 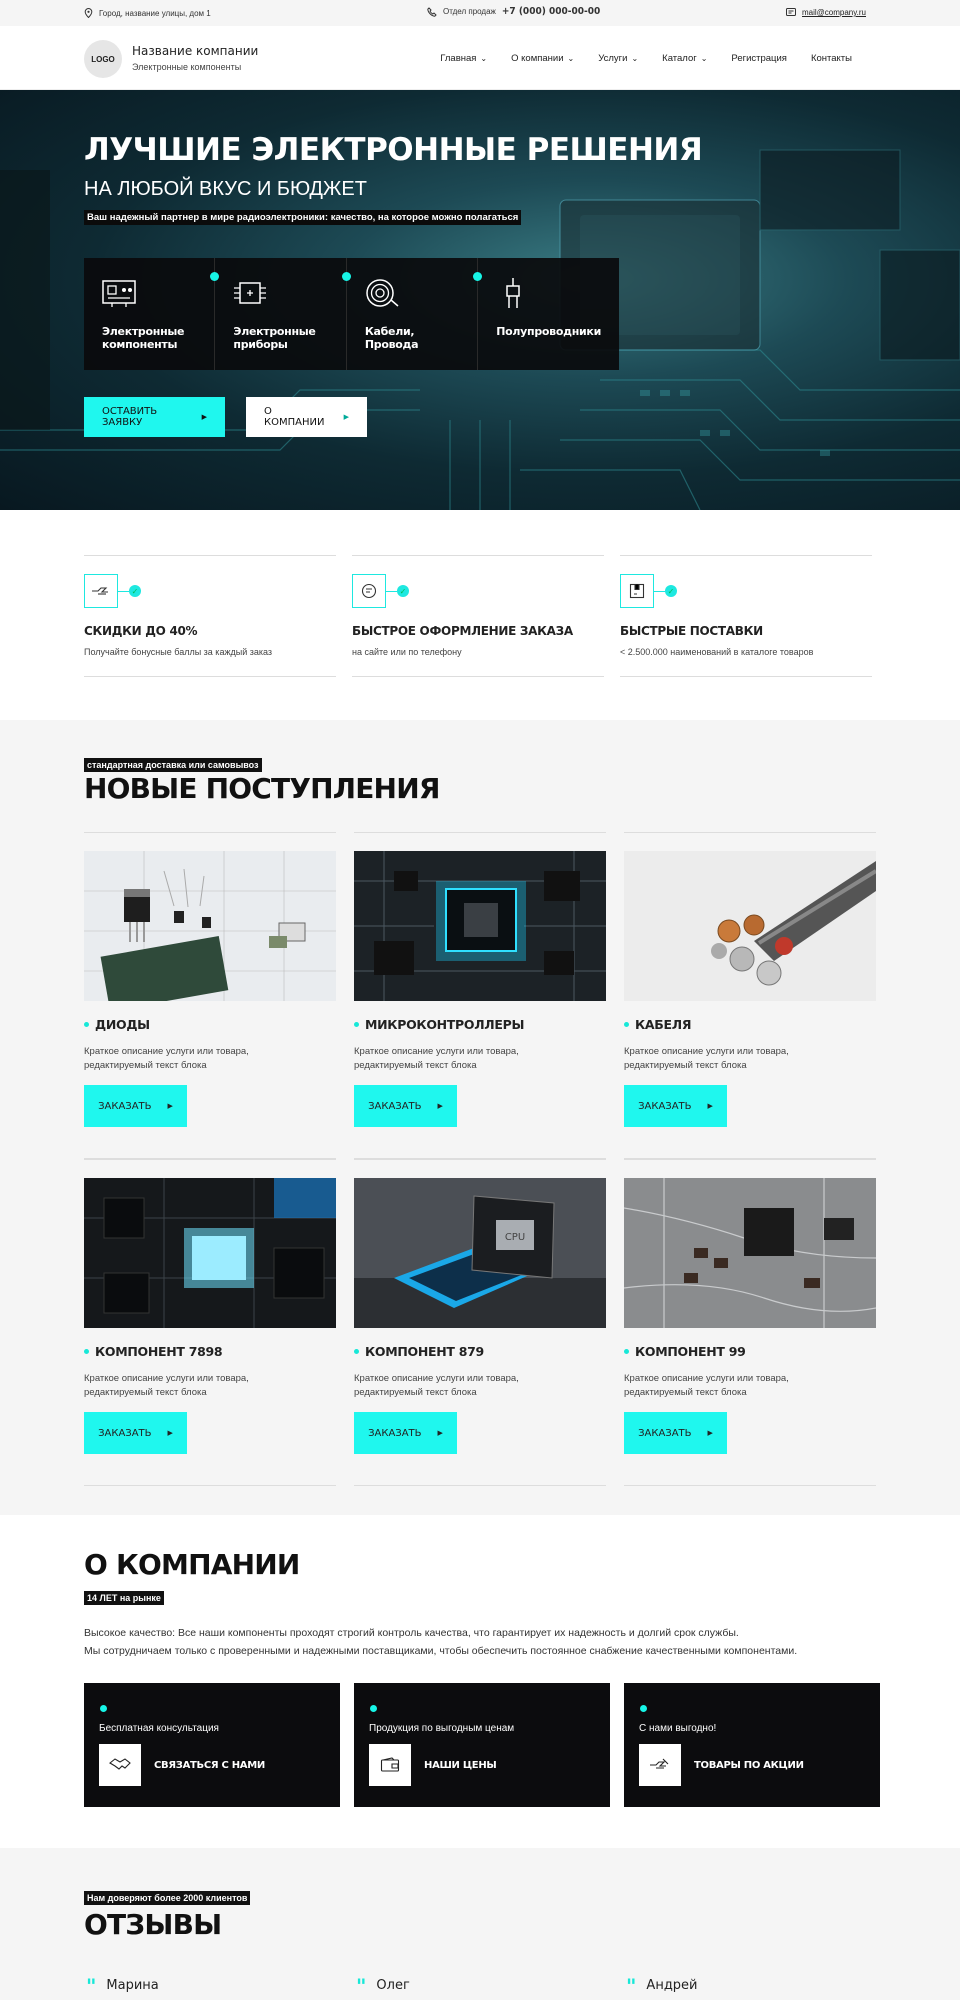 What do you see at coordinates (548, 331) in the screenshot?
I see `hero-card-label: Полупроводники` at bounding box center [548, 331].